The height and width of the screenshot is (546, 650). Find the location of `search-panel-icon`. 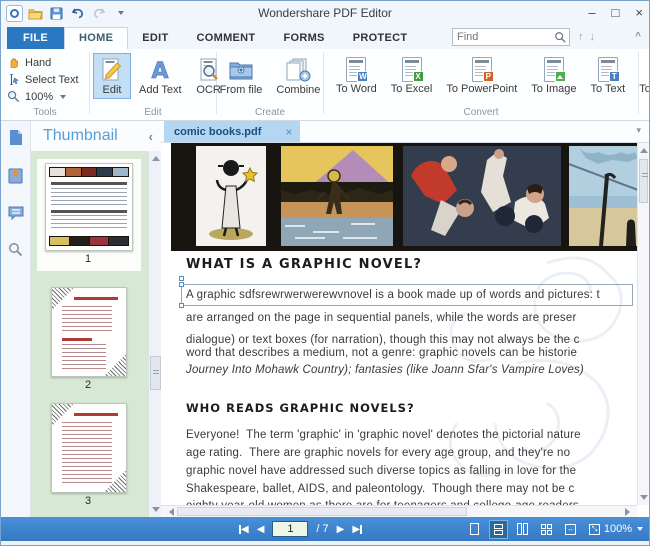

search-panel-icon is located at coordinates (15, 249).